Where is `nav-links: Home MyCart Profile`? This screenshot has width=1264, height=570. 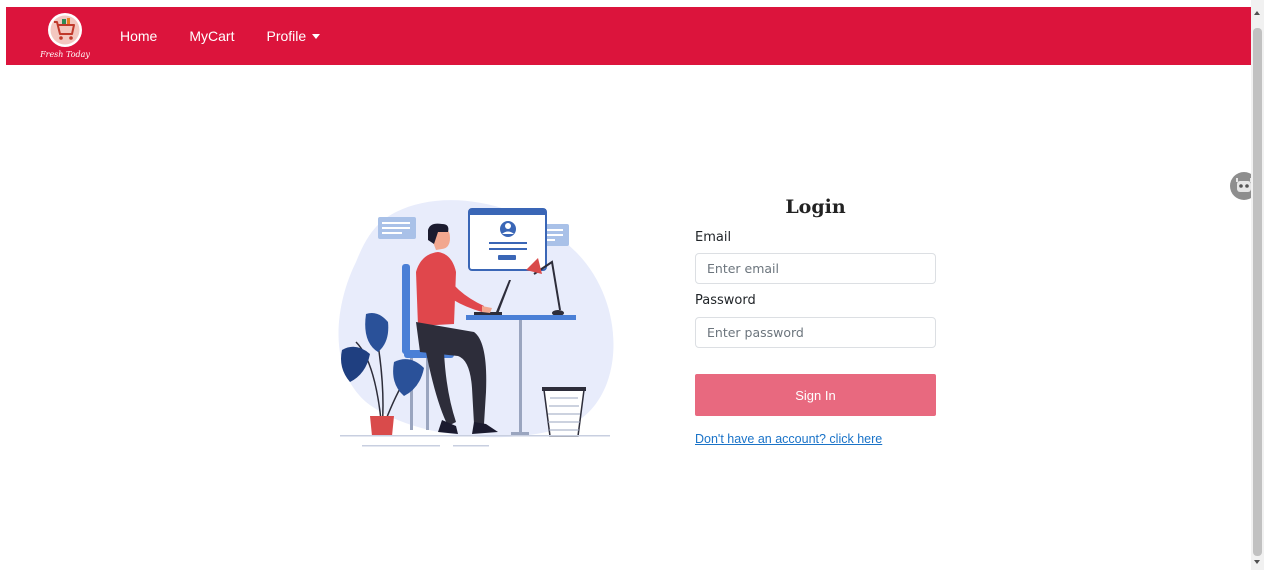
nav-links: Home MyCart Profile is located at coordinates (236, 36).